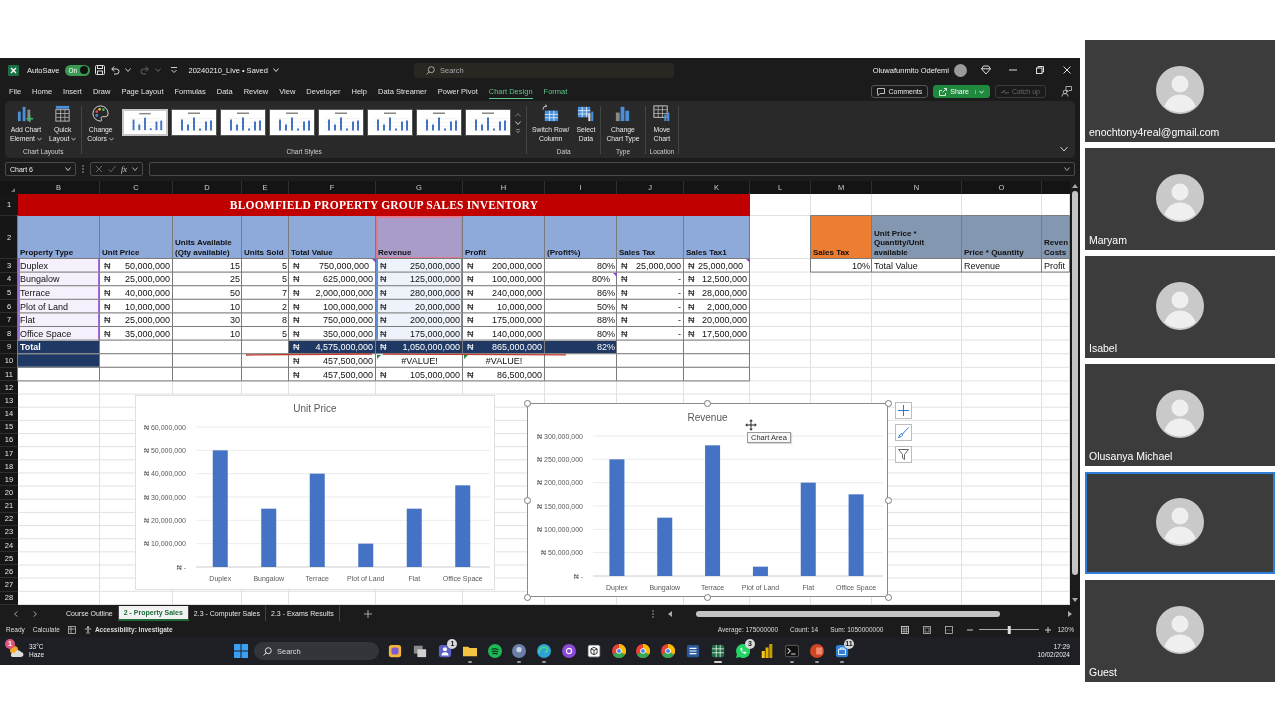  What do you see at coordinates (101, 113) in the screenshot?
I see `palette-icon` at bounding box center [101, 113].